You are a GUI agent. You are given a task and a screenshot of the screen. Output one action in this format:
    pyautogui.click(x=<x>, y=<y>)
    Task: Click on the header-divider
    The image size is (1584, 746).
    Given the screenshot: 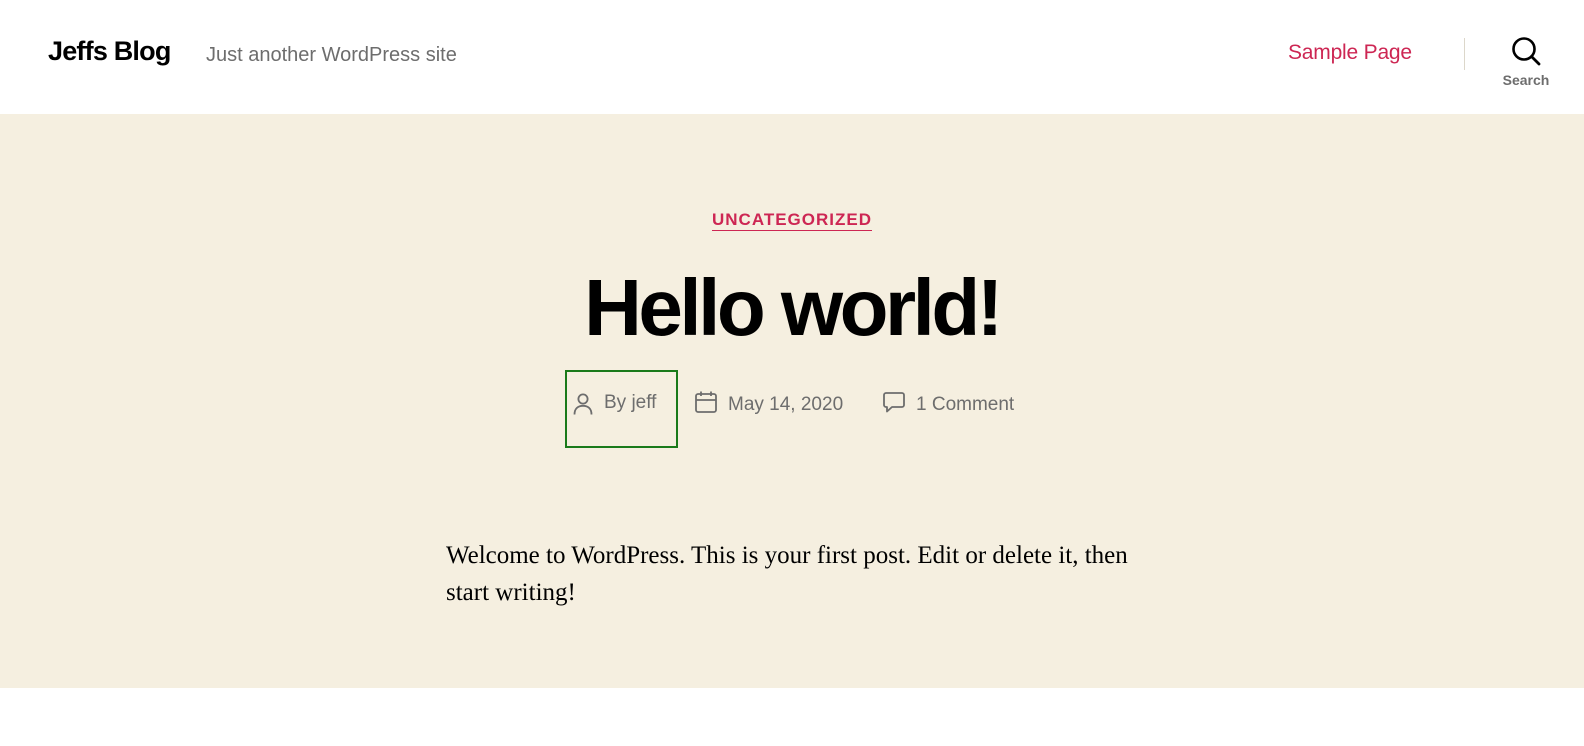 What is the action you would take?
    pyautogui.click(x=1464, y=54)
    